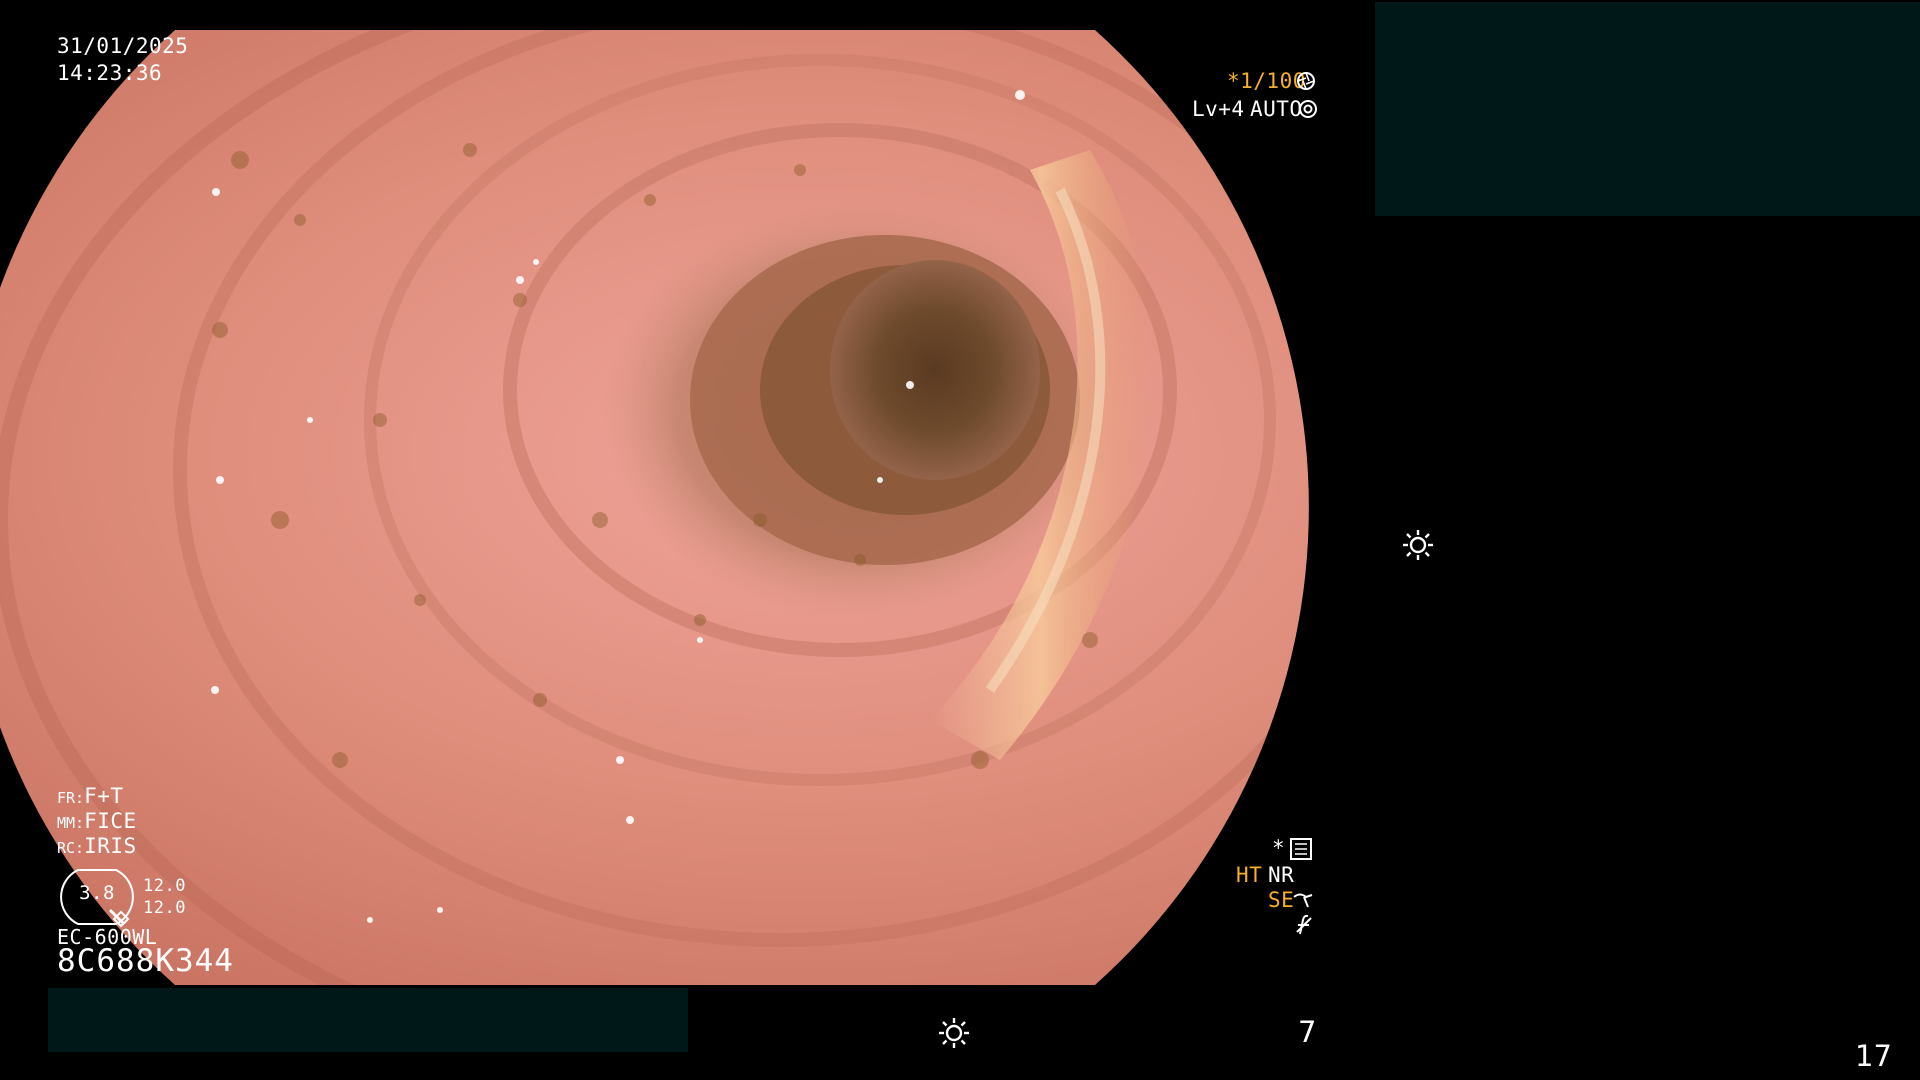 The image size is (1920, 1080). What do you see at coordinates (1306, 81) in the screenshot?
I see `aperture-icon` at bounding box center [1306, 81].